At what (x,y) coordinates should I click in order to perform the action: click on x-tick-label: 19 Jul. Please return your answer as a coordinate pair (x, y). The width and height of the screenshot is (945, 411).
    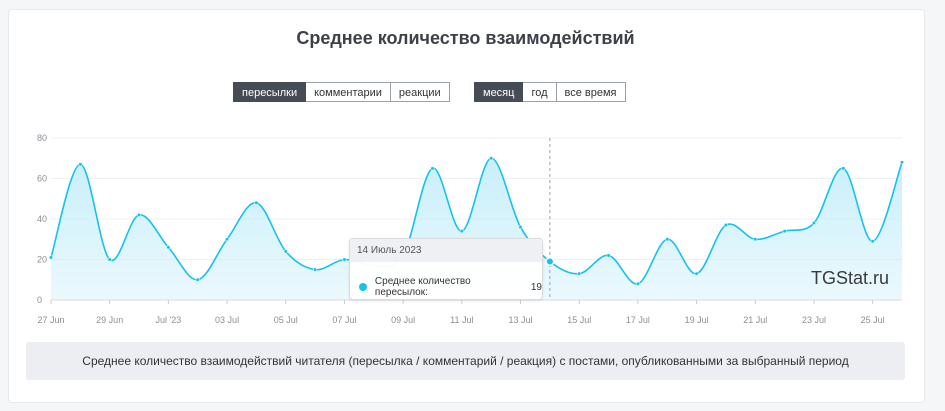
    Looking at the image, I should click on (697, 320).